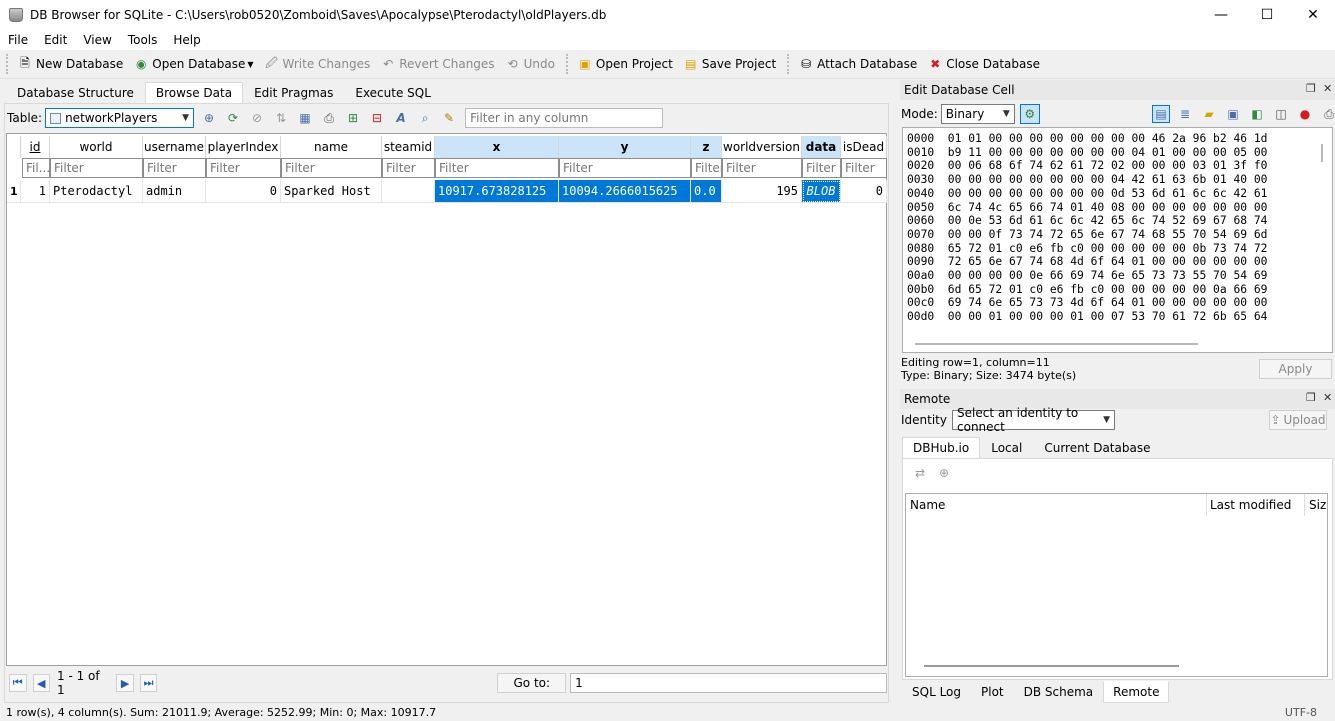 Image resolution: width=1335 pixels, height=721 pixels. What do you see at coordinates (762, 168) in the screenshot?
I see `filter-input-worldversion: Filter` at bounding box center [762, 168].